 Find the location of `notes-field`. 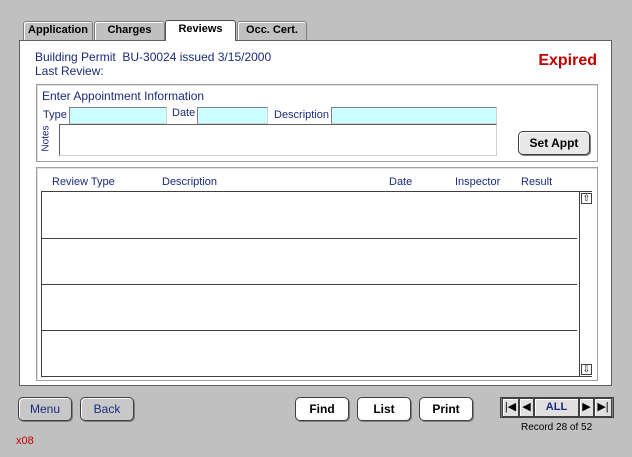

notes-field is located at coordinates (278, 140).